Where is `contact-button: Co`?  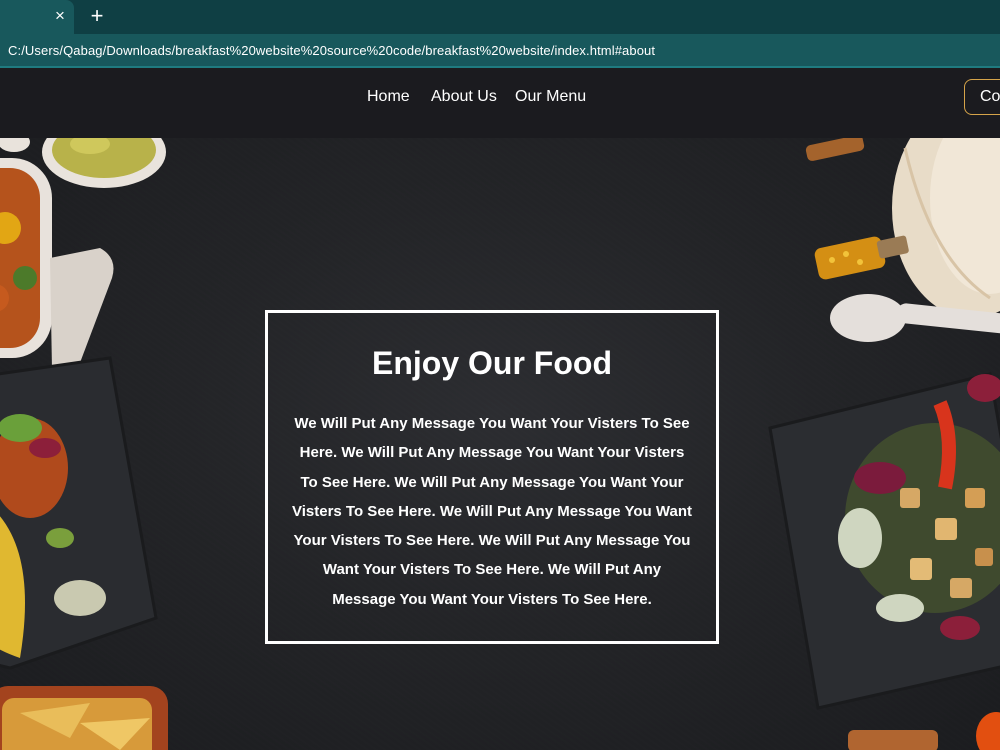
contact-button: Co is located at coordinates (982, 97).